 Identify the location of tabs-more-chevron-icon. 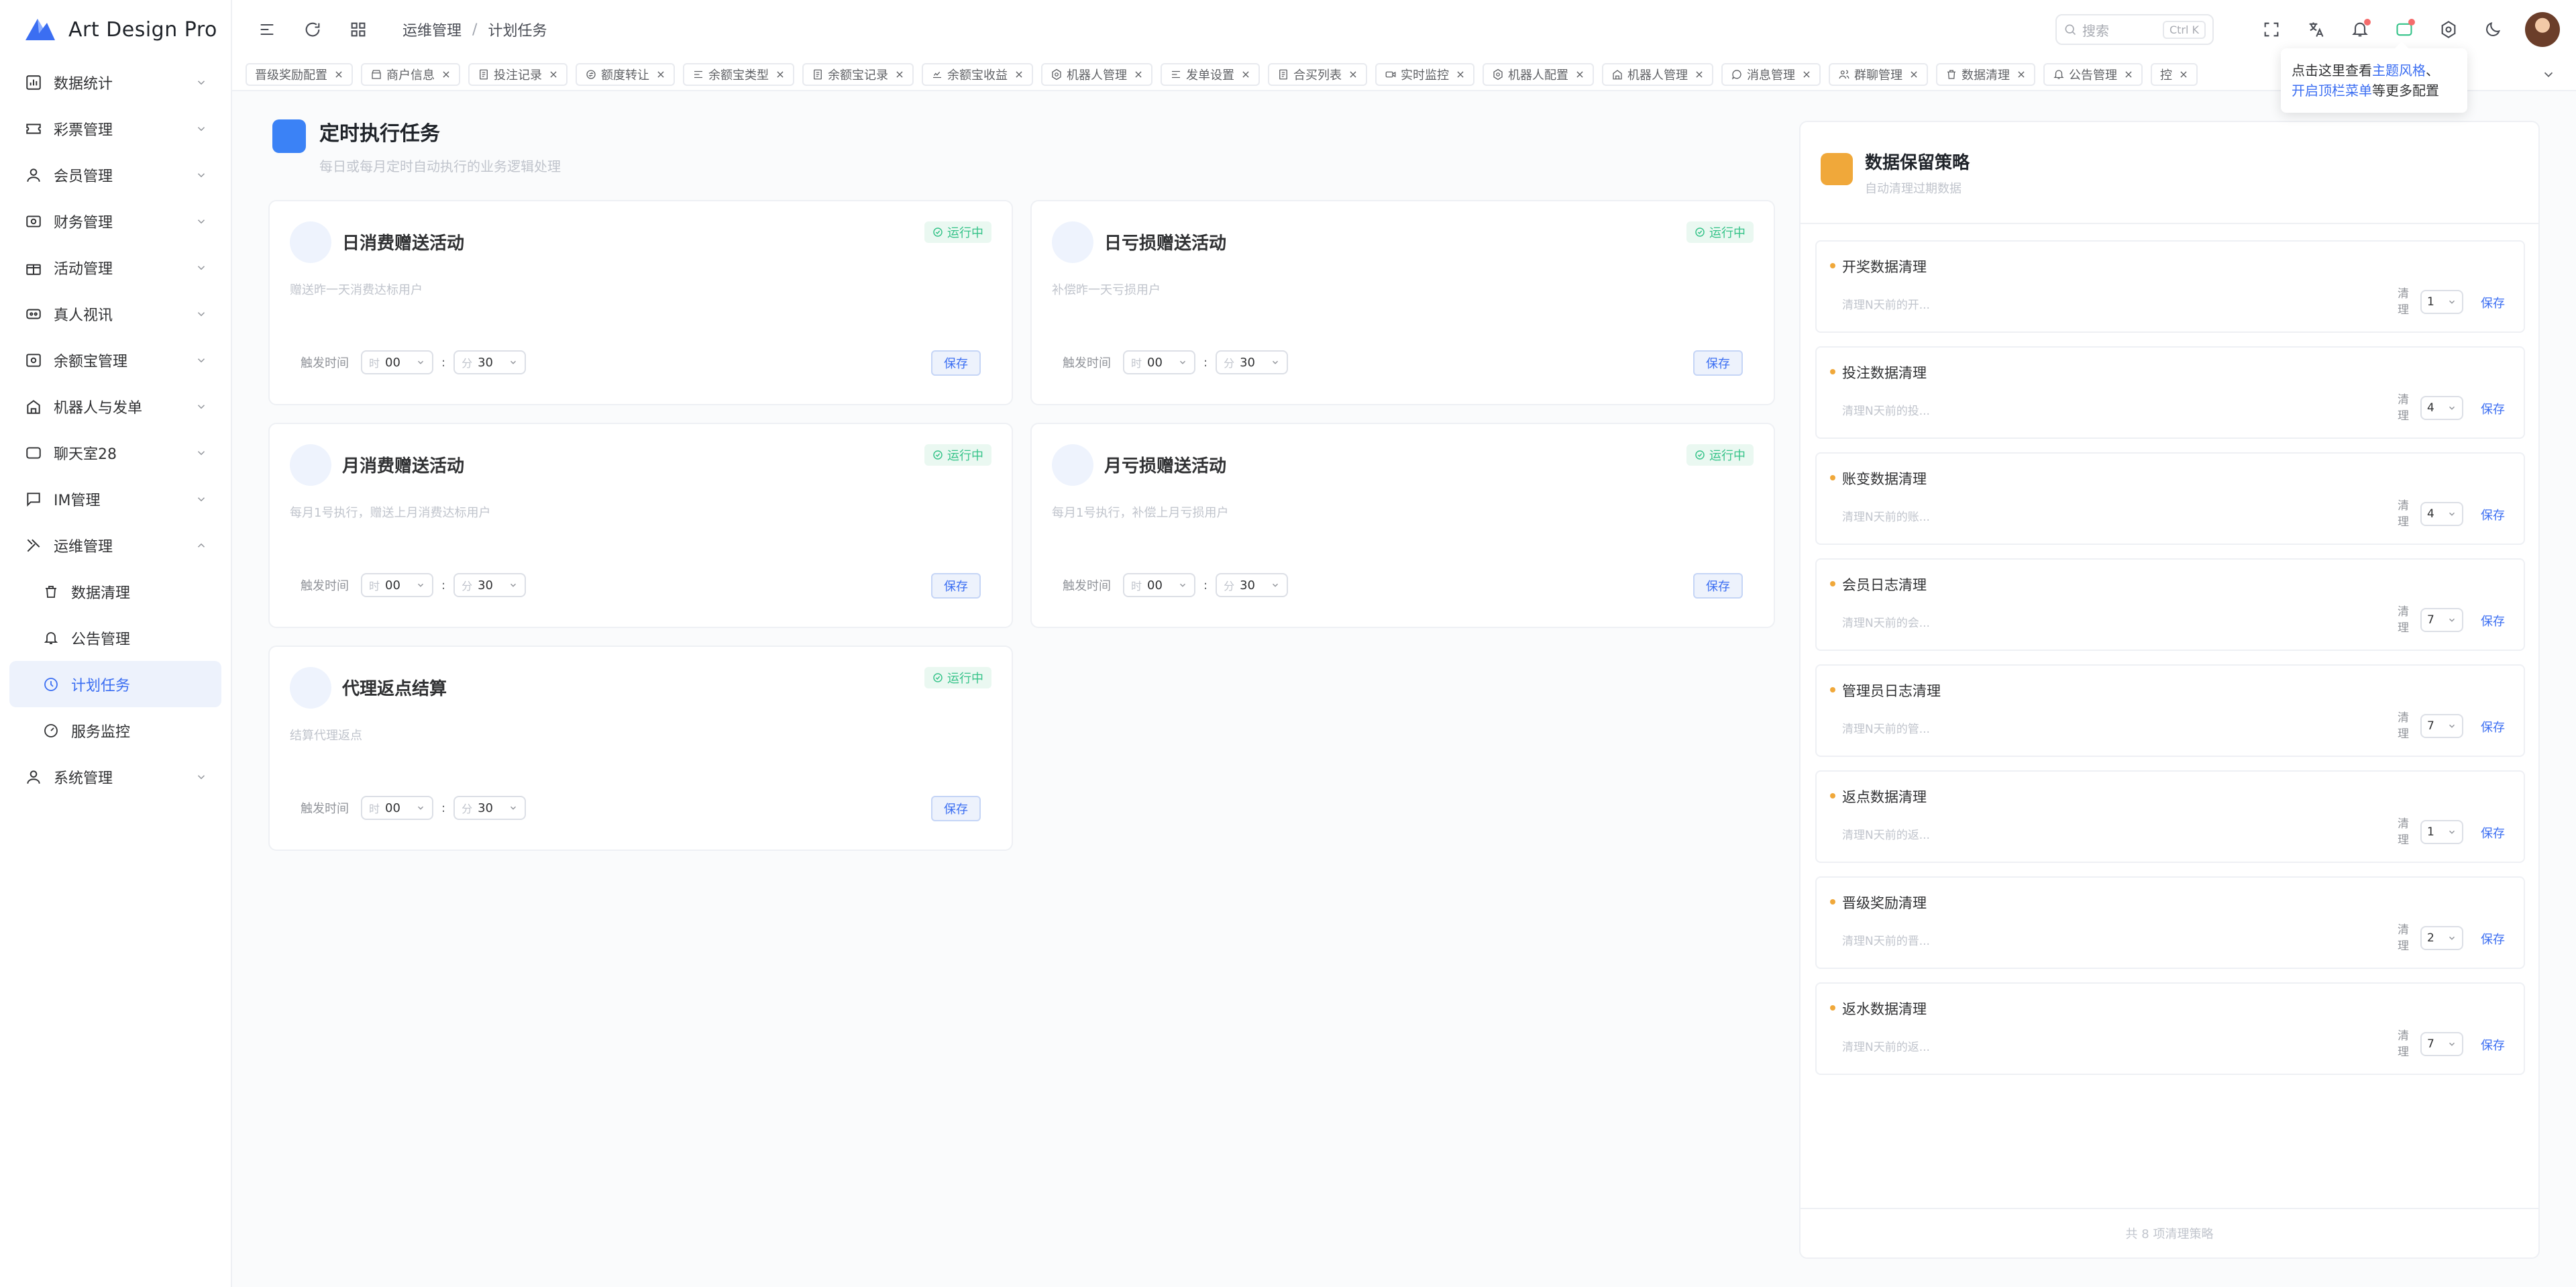
(2548, 76).